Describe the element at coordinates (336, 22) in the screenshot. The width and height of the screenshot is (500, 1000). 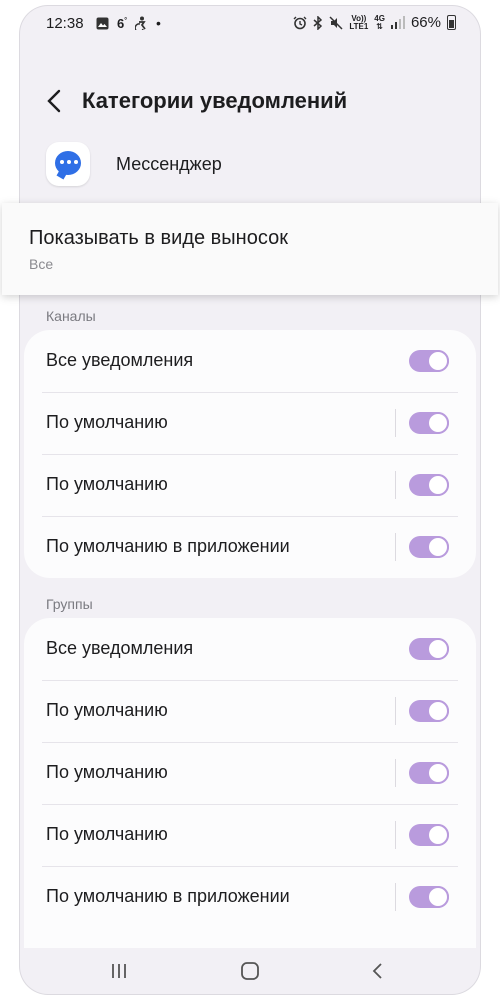
I see `mute-icon` at that location.